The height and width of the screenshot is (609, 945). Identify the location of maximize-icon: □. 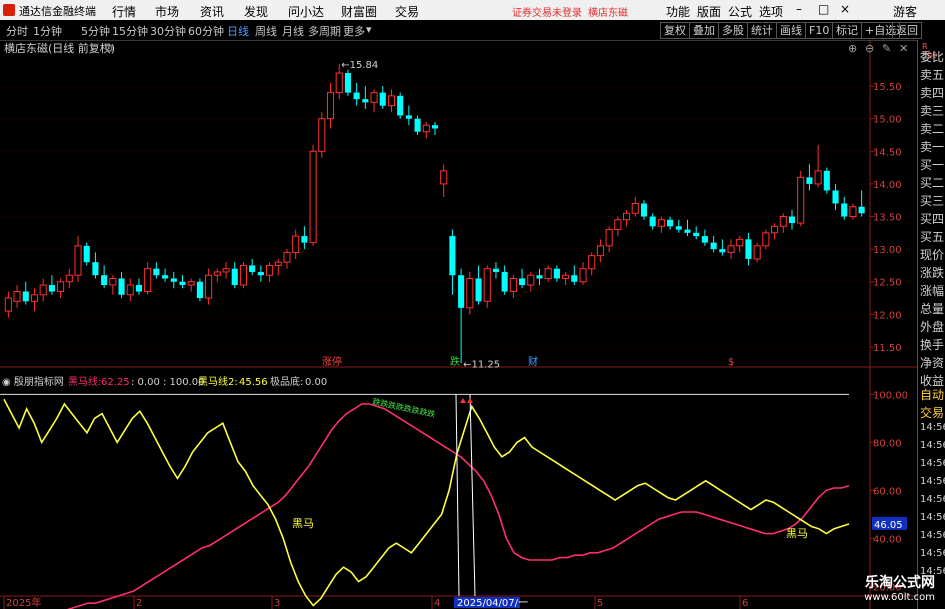
(823, 9).